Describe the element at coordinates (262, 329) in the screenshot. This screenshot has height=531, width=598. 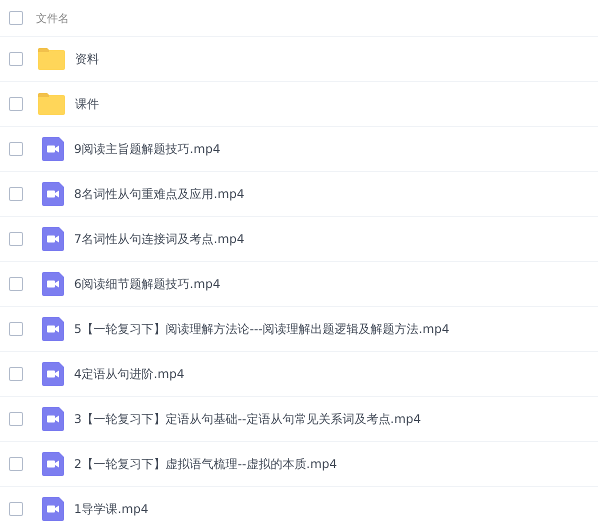
I see `file-name: 5【一轮复习下】阅读理解方法论---阅读理解出题逻辑及解题方法.mp4` at that location.